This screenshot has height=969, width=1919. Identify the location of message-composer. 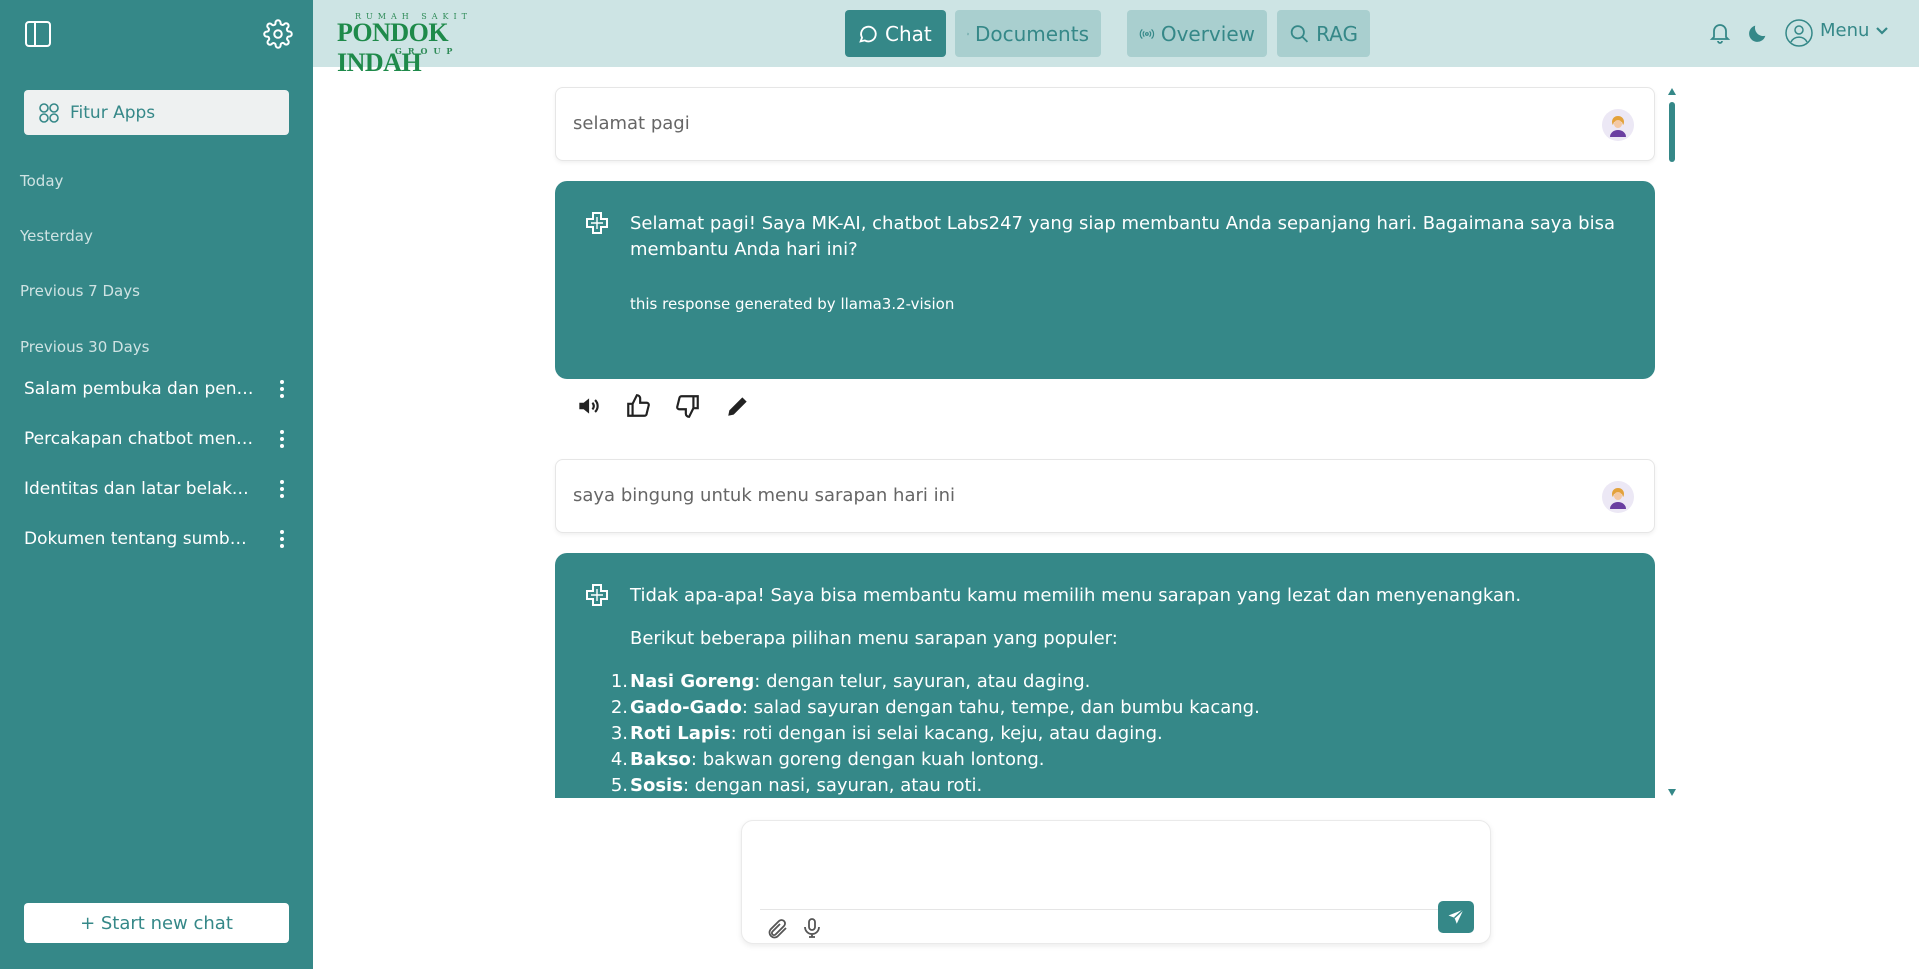
(1116, 882).